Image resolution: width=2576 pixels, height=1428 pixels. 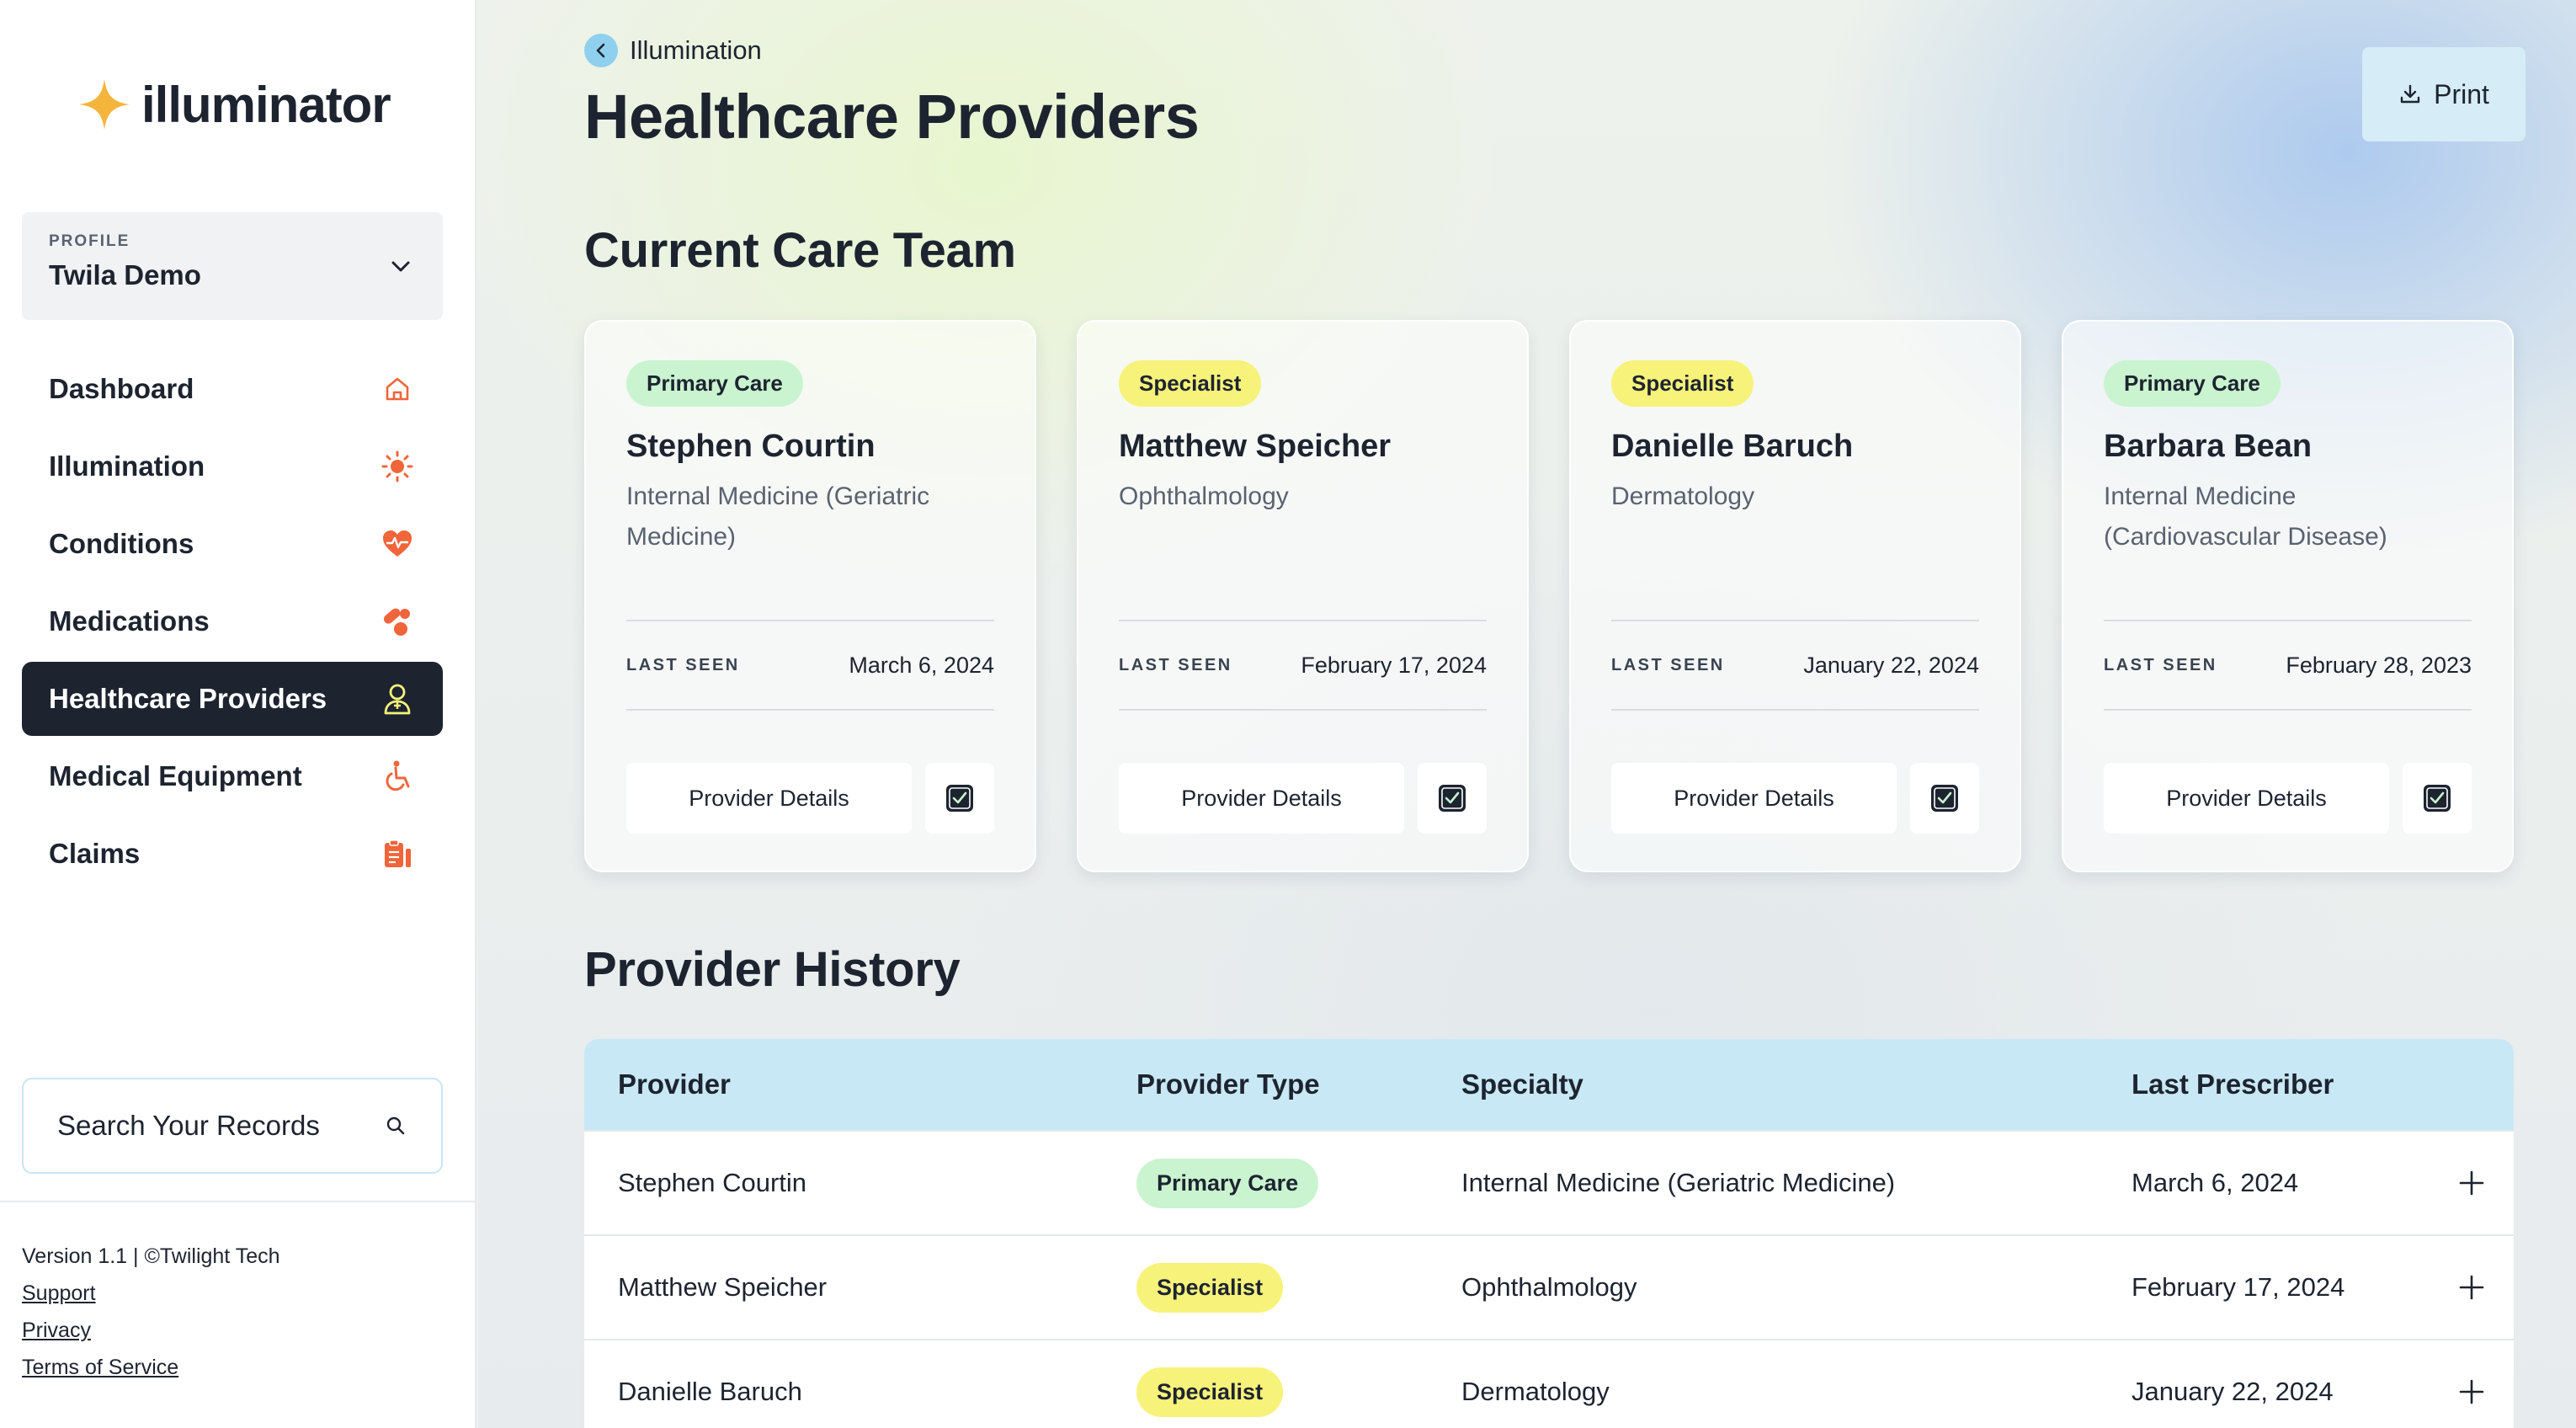 I want to click on sidebar-item-label: Illumination, so click(x=127, y=466).